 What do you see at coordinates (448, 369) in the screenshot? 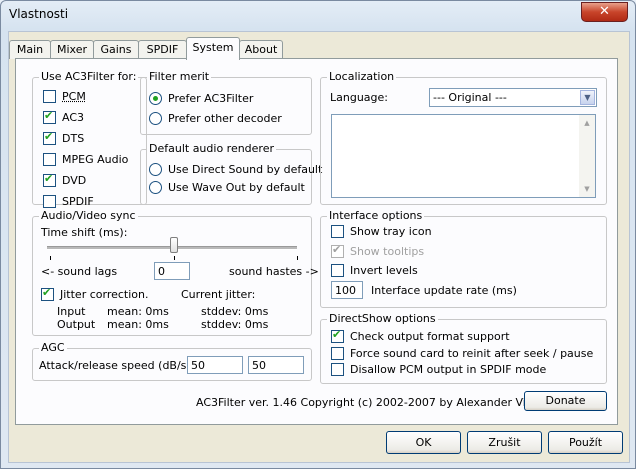
I see `checkbox-label: Disallow PCM output in SPDIF mode` at bounding box center [448, 369].